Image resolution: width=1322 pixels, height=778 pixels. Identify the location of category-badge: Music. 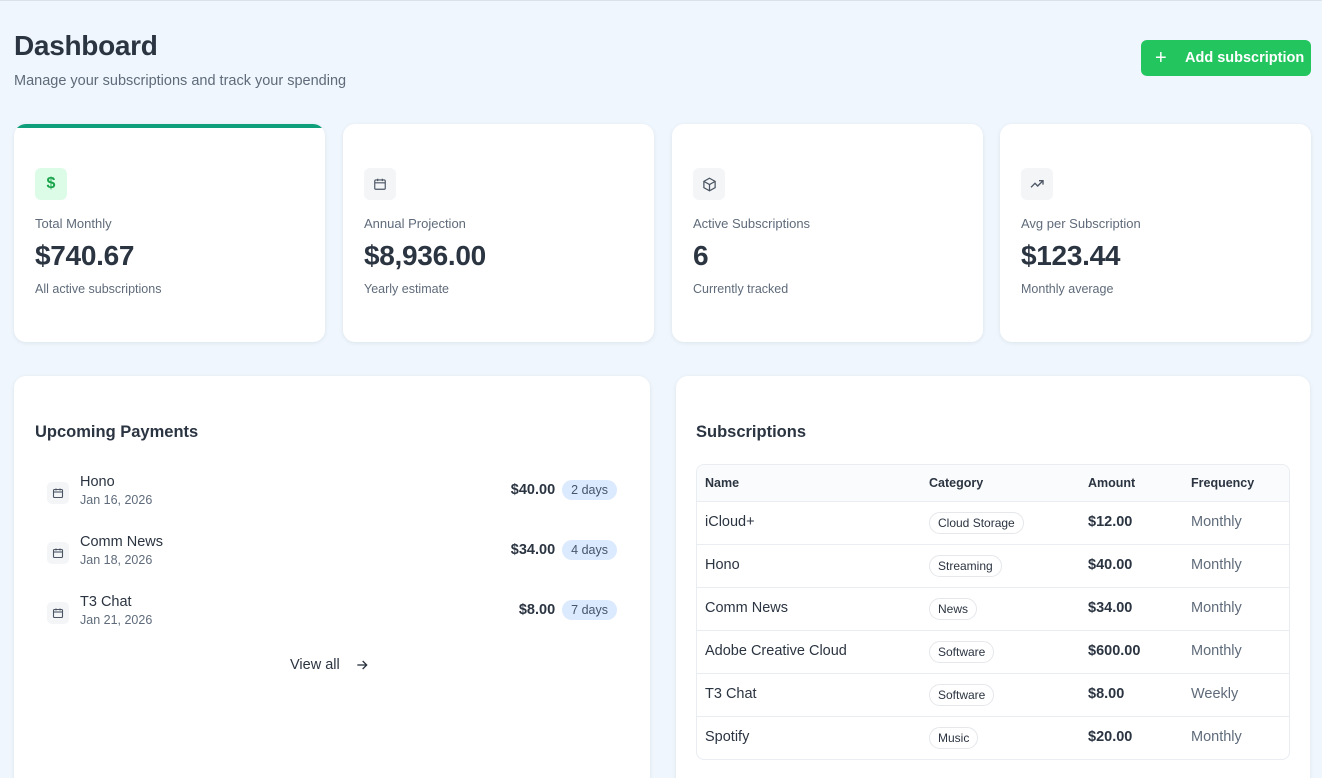
(954, 738).